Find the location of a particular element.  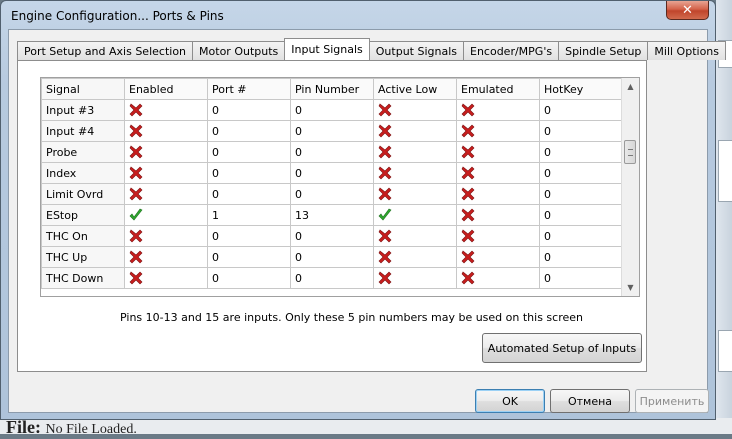

table-row: Input #3 0 0 0 is located at coordinates (332, 110).